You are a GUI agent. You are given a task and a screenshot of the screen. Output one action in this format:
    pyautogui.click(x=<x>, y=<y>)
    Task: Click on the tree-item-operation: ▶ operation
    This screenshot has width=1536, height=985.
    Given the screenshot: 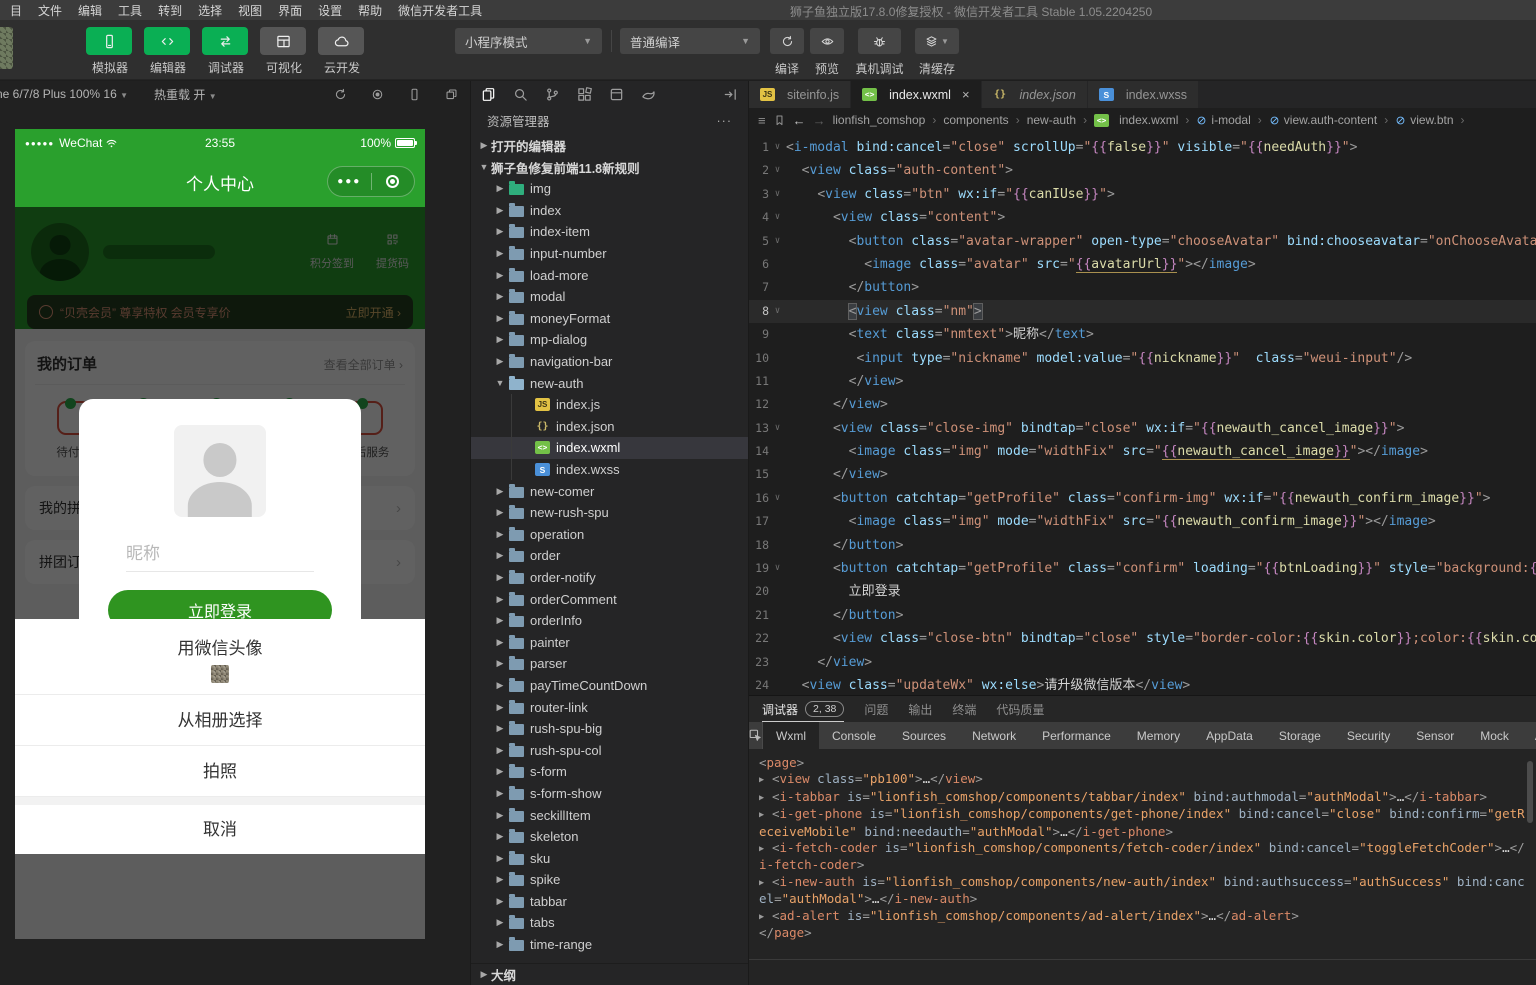 What is the action you would take?
    pyautogui.click(x=609, y=535)
    